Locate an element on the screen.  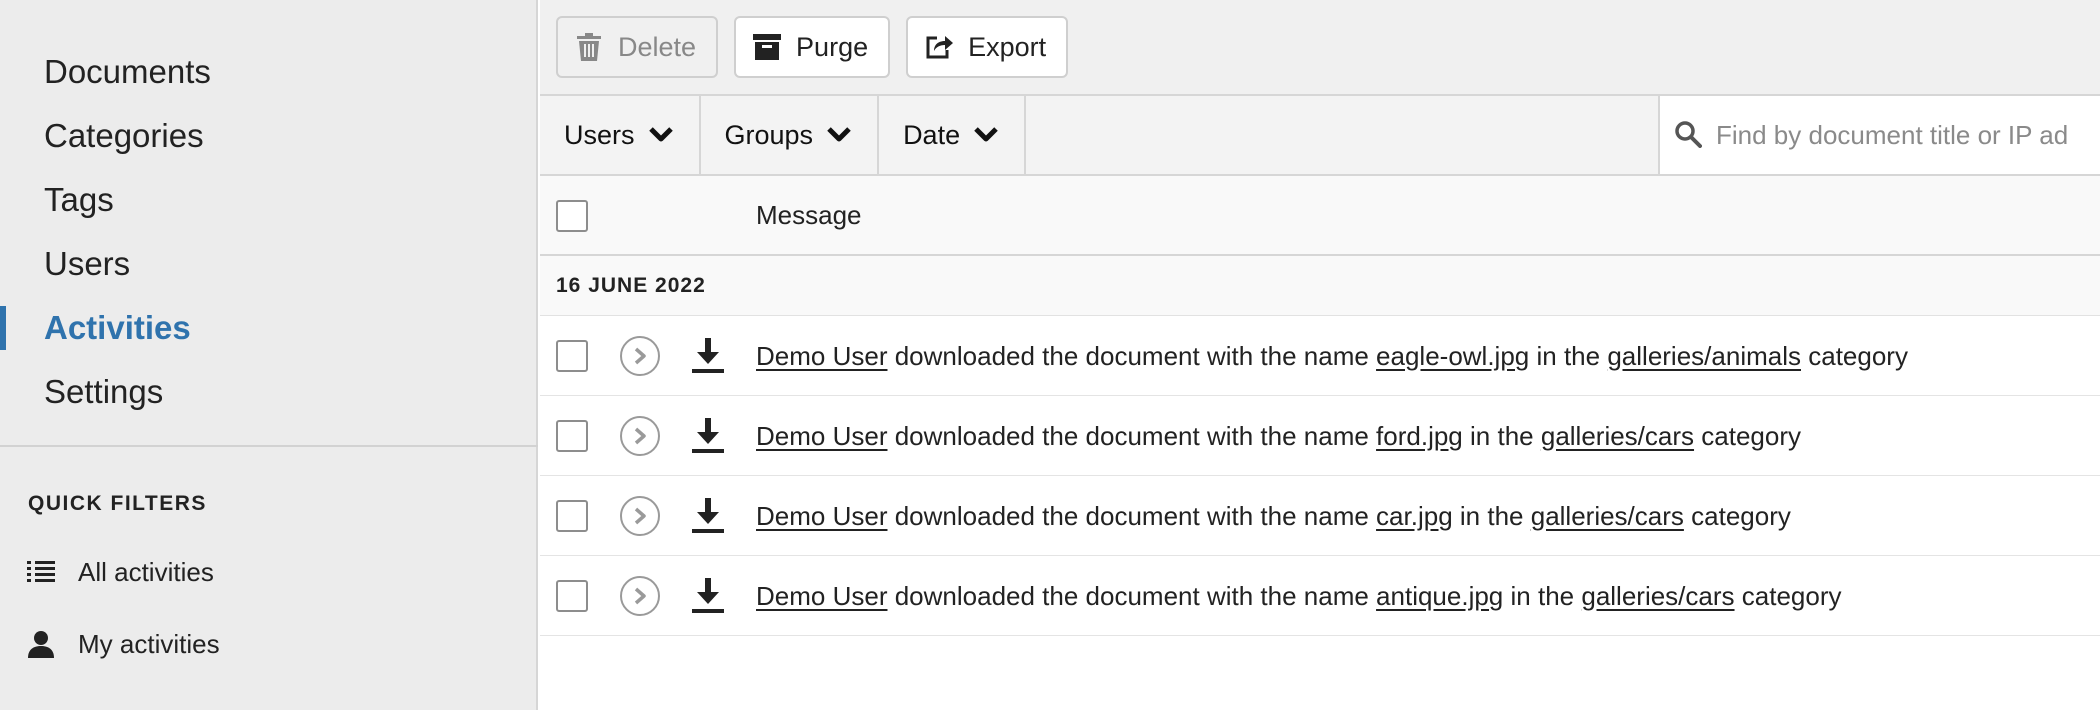
sidebar-item-users: Users is located at coordinates (268, 264).